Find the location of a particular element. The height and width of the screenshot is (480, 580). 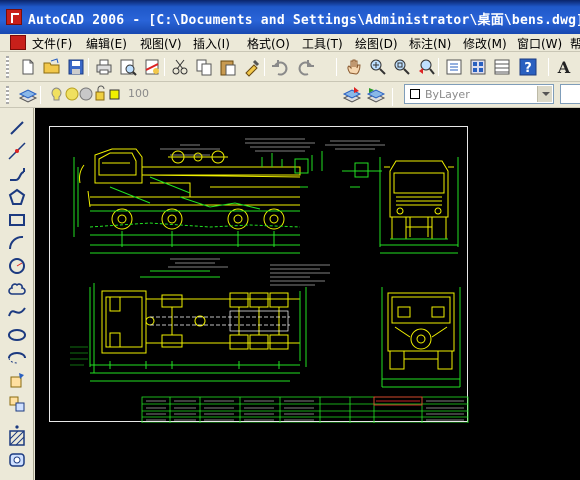

menu-view: 视图(V) is located at coordinates (161, 43).